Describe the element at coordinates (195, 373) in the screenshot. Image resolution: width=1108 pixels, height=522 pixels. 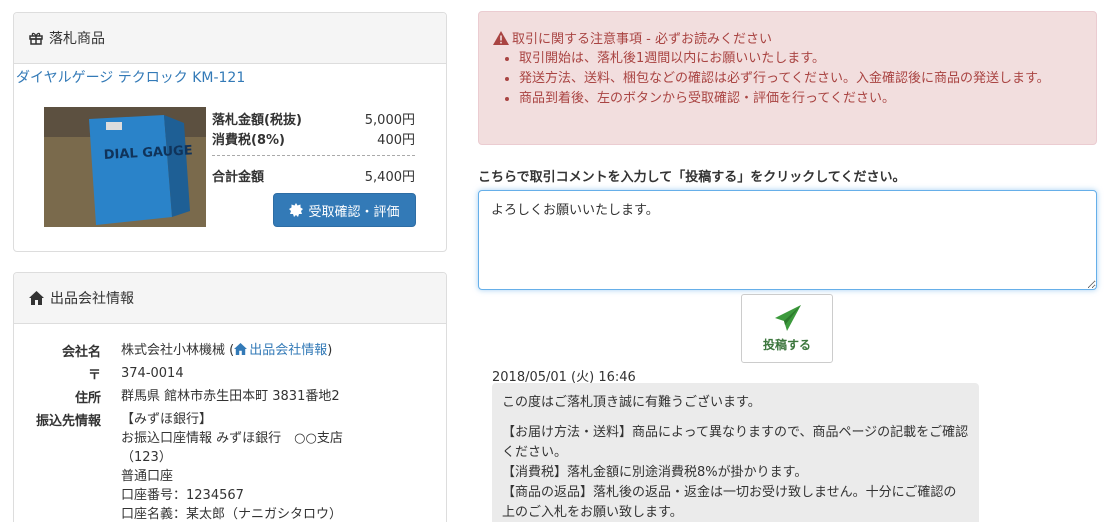
I see `postal-row: 〒 374-0014` at that location.